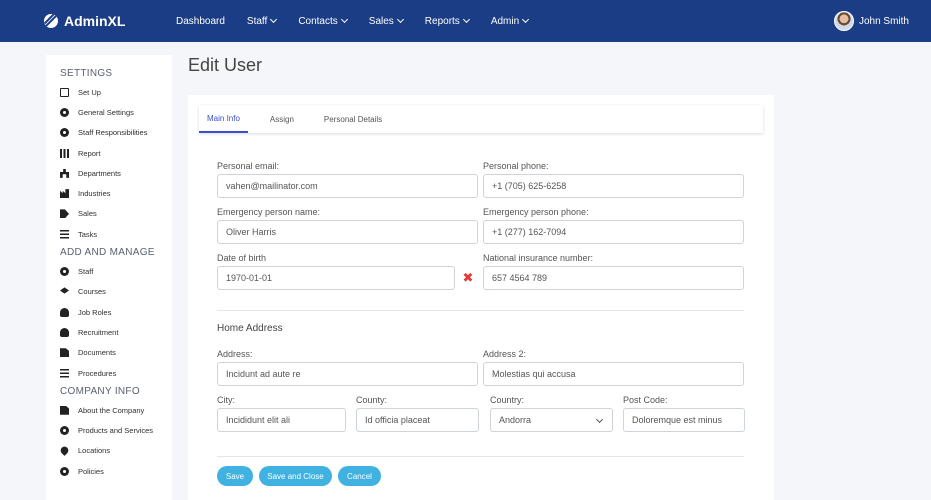 This screenshot has width=931, height=500. What do you see at coordinates (64, 214) in the screenshot?
I see `tag-icon` at bounding box center [64, 214].